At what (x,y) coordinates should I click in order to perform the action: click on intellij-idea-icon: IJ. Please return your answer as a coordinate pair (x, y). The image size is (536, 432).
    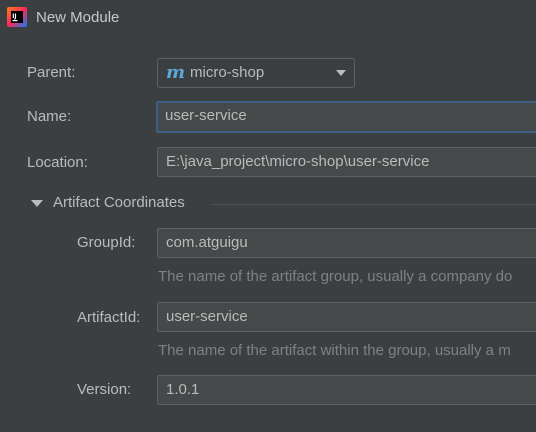
    Looking at the image, I should click on (17, 17).